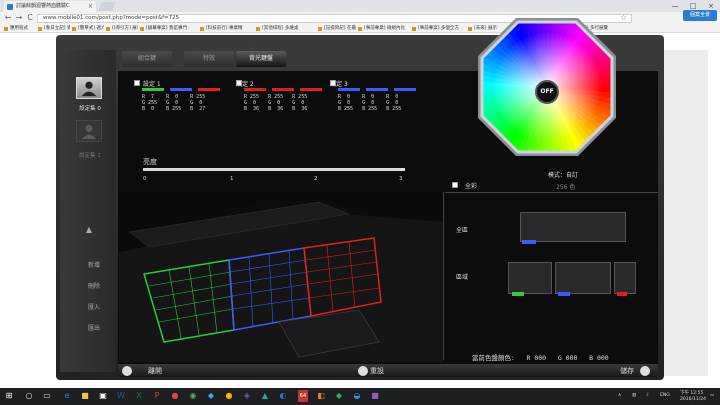 This screenshot has height=405, width=720. Describe the element at coordinates (455, 185) in the screenshot. I see `full-color-checkbox` at that location.